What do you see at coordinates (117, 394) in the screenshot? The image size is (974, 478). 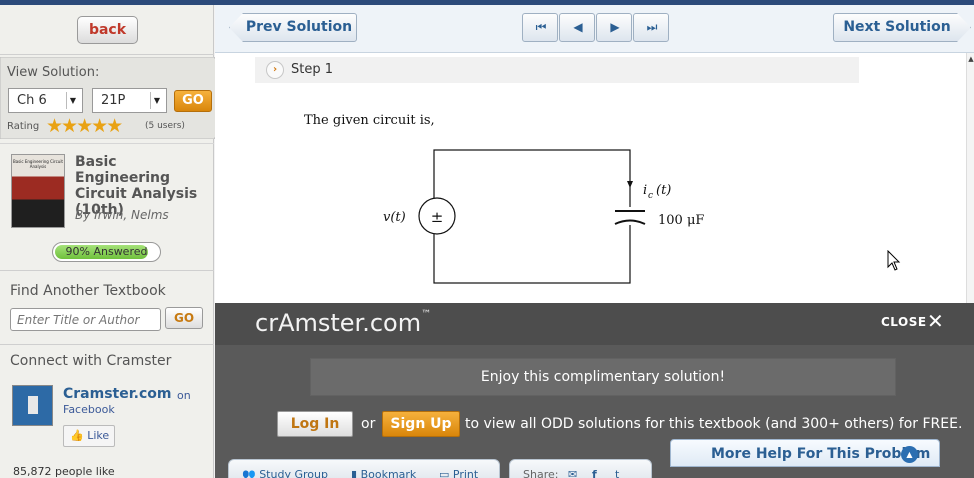 I see `cramster-page-link: Cramster.com` at bounding box center [117, 394].